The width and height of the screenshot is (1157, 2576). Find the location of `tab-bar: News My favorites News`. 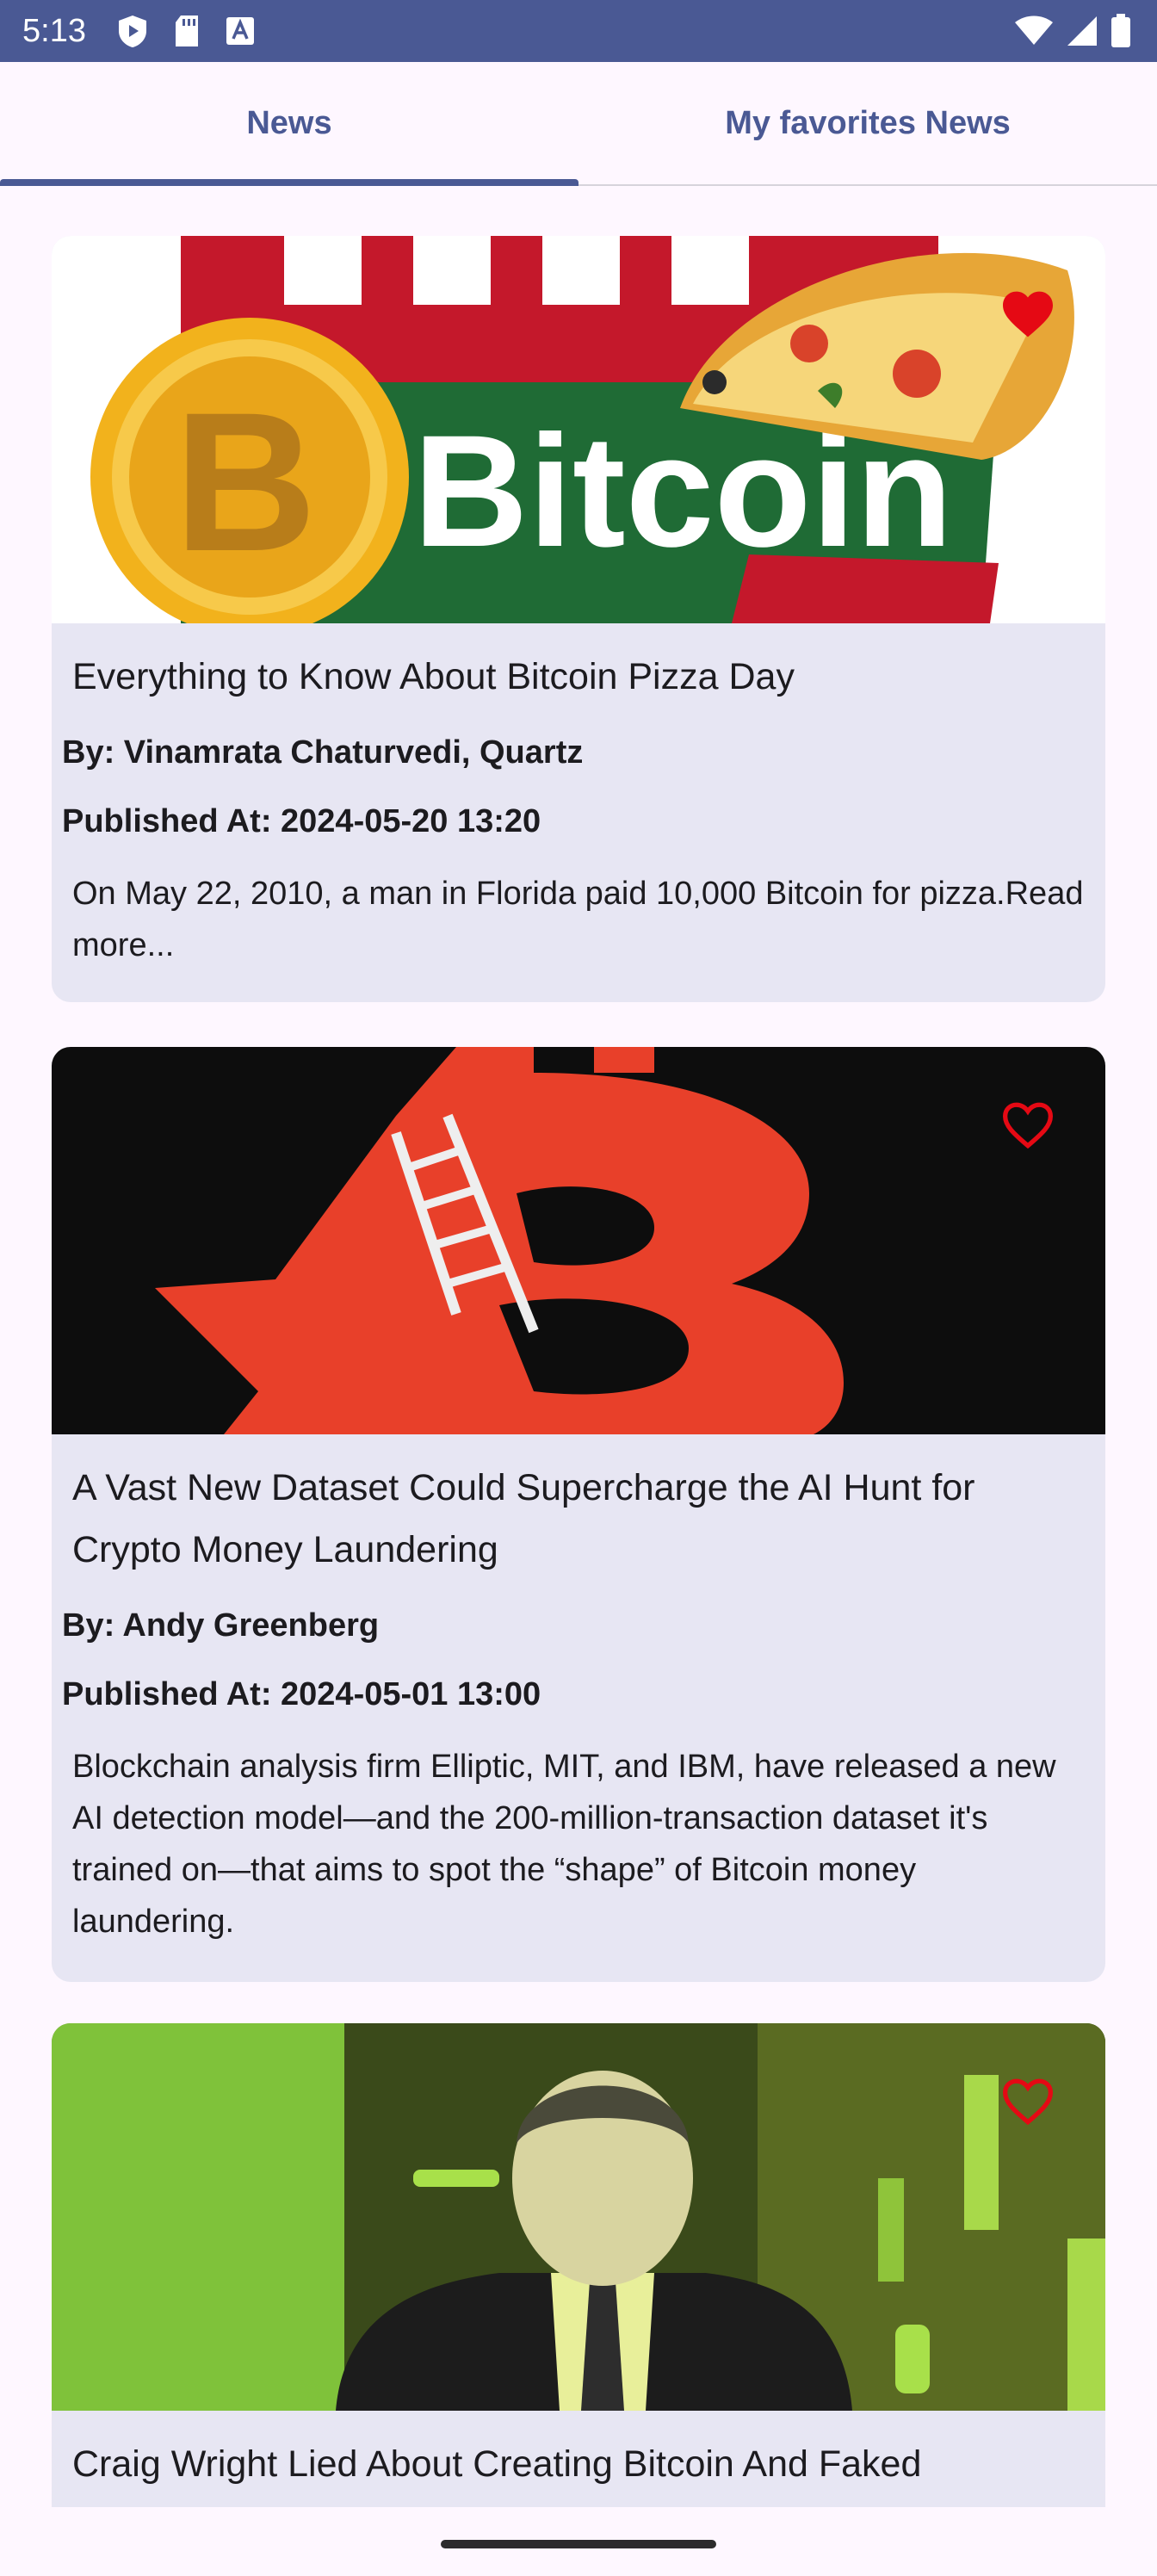

tab-bar: News My favorites News is located at coordinates (579, 124).